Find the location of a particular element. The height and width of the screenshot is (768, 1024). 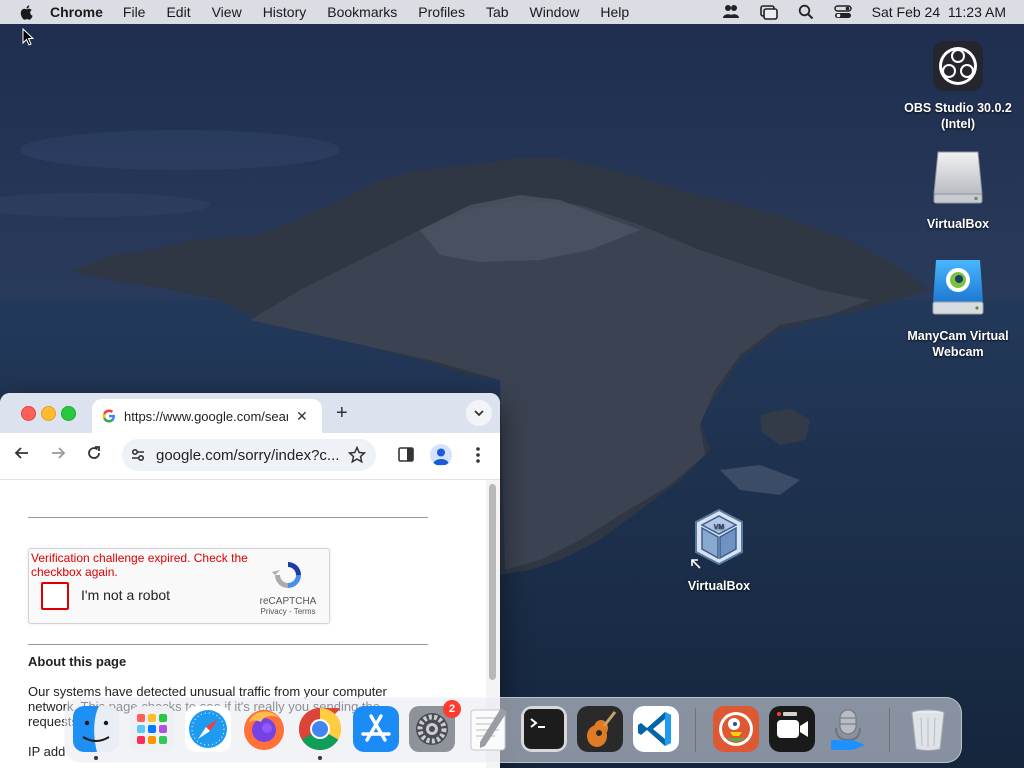

desktop-icon-virtualbox-app: VM VirtualBox is located at coordinates (719, 551).